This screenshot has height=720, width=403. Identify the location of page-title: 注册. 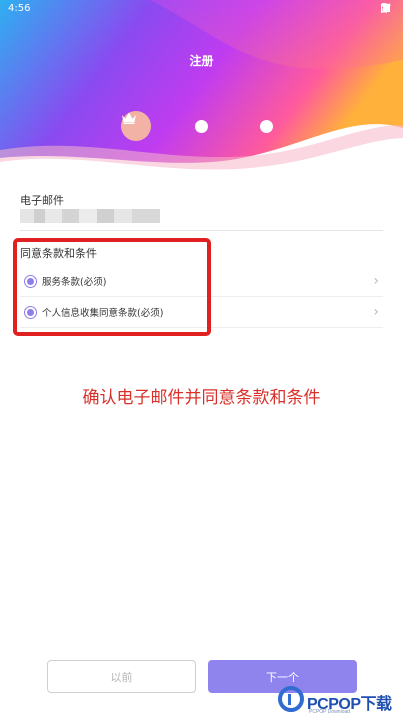
(201, 61).